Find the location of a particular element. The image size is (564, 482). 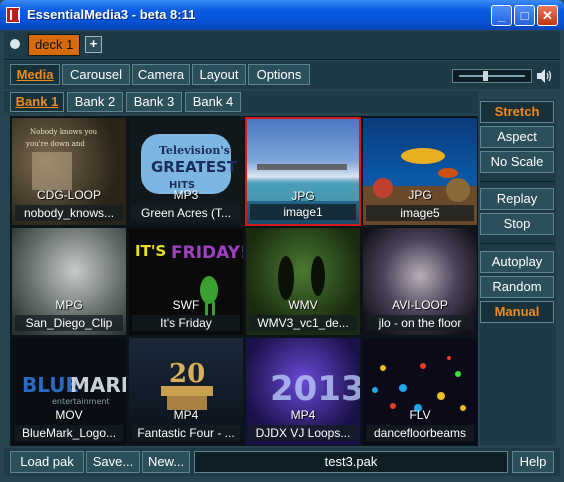

media-tile: JPG image1 is located at coordinates (303, 171).